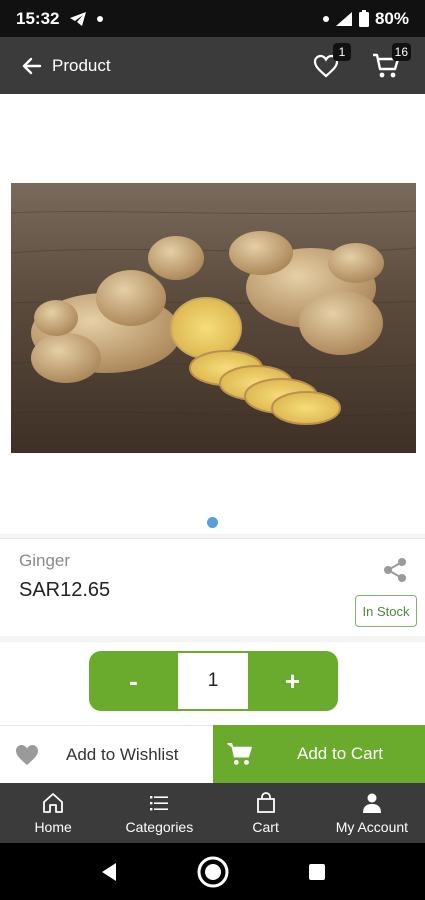 The image size is (425, 900). What do you see at coordinates (340, 753) in the screenshot?
I see `add-to-cart-label: Add to Cart` at bounding box center [340, 753].